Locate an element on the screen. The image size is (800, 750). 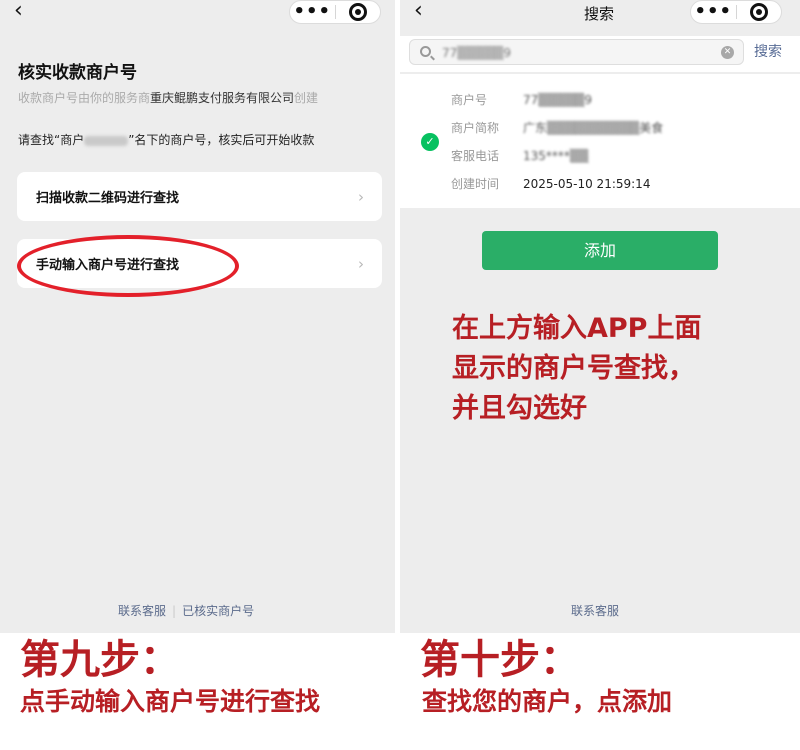
annotation-text: 在上方输入APP上面 显示的商户号查找， 并且勾选好 is located at coordinates (602, 369).